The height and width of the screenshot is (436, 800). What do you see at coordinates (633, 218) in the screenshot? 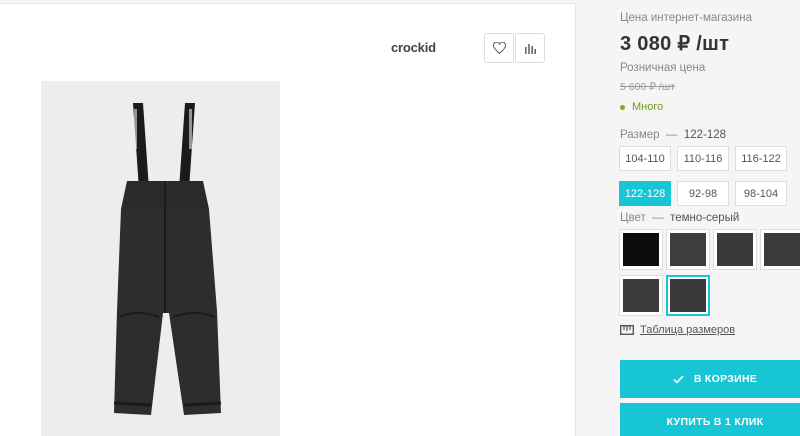
I see `color-label: Цвет` at bounding box center [633, 218].